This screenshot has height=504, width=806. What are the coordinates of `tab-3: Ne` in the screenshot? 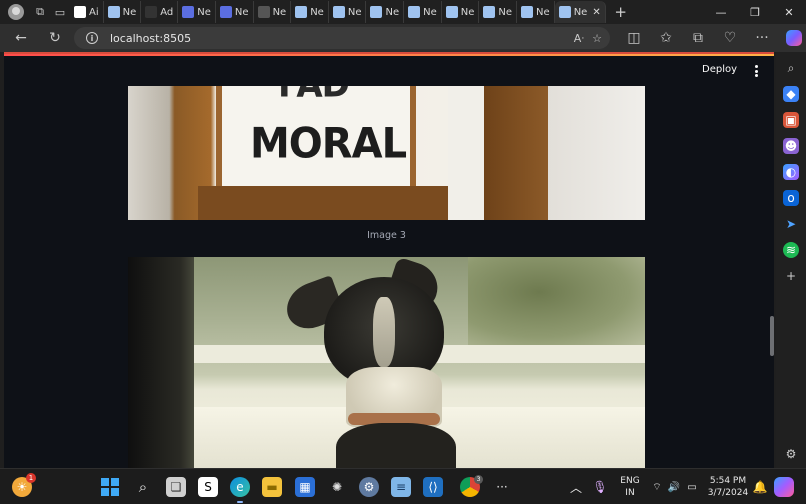 It's located at (197, 12).